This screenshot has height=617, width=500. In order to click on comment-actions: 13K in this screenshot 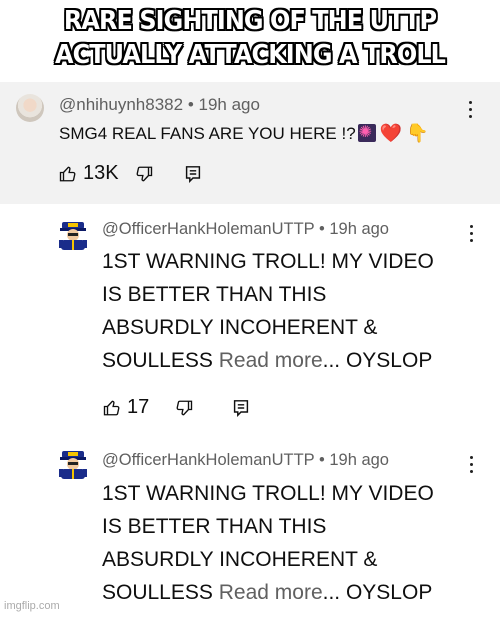, I will do `click(130, 173)`.